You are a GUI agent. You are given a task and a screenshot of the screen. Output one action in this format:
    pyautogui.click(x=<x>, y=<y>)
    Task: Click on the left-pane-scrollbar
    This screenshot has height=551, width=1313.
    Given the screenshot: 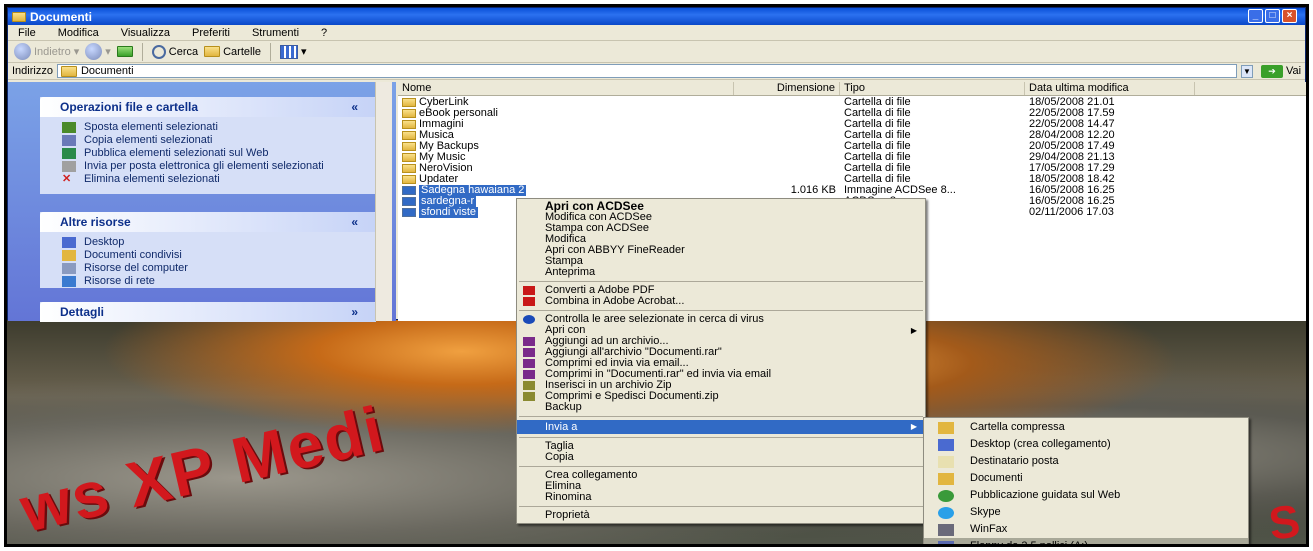 What is the action you would take?
    pyautogui.click(x=383, y=201)
    